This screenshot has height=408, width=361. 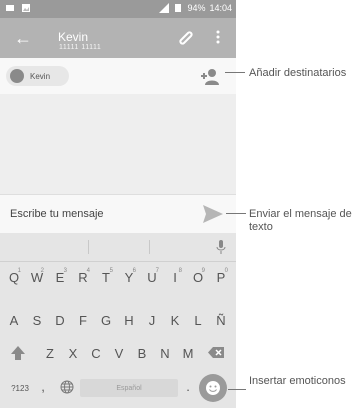 I want to click on key-m: M, so click(x=188, y=354).